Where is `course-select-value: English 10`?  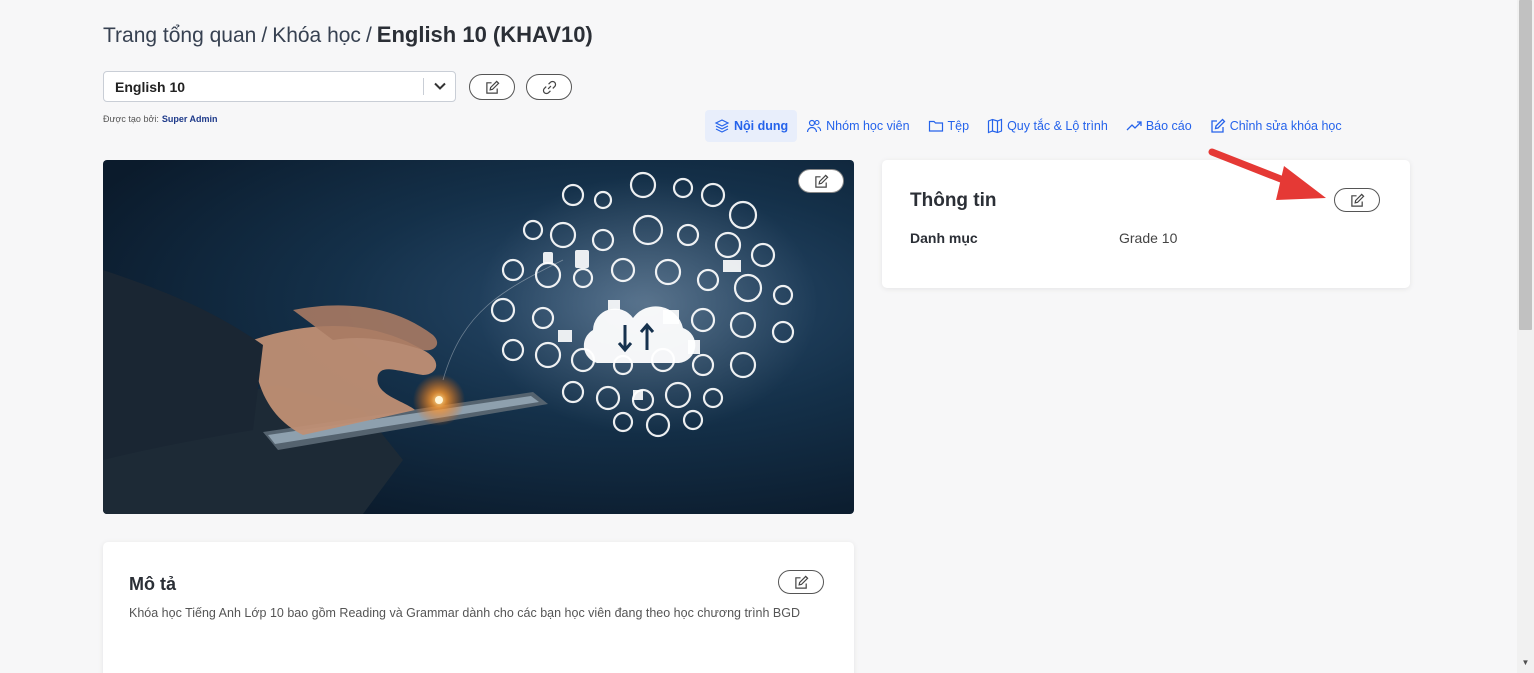 course-select-value: English 10 is located at coordinates (150, 86).